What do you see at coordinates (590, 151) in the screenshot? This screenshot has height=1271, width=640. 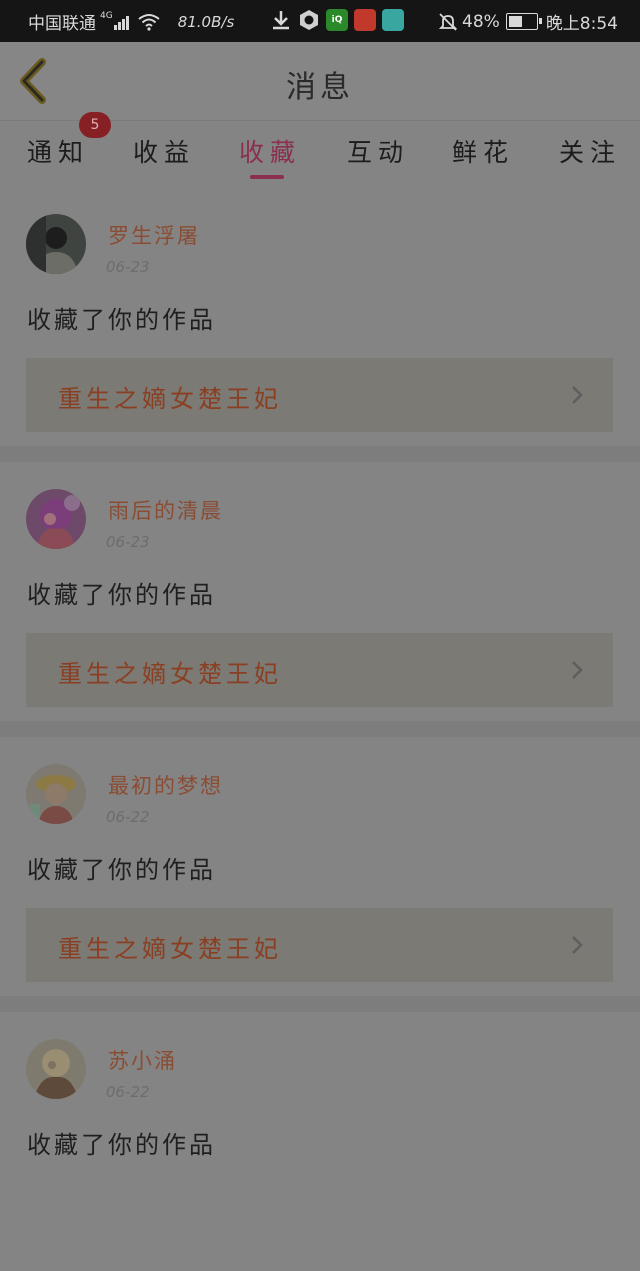 I see `tab-follow: 关注` at bounding box center [590, 151].